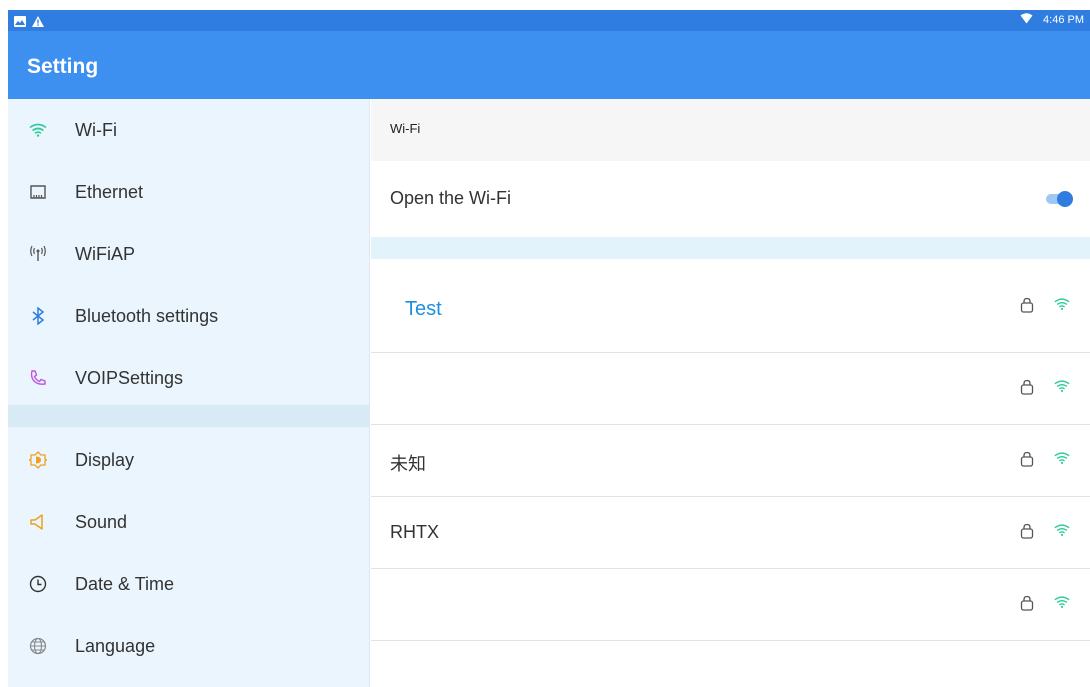  What do you see at coordinates (1063, 20) in the screenshot?
I see `status-time: 4:46 PM` at bounding box center [1063, 20].